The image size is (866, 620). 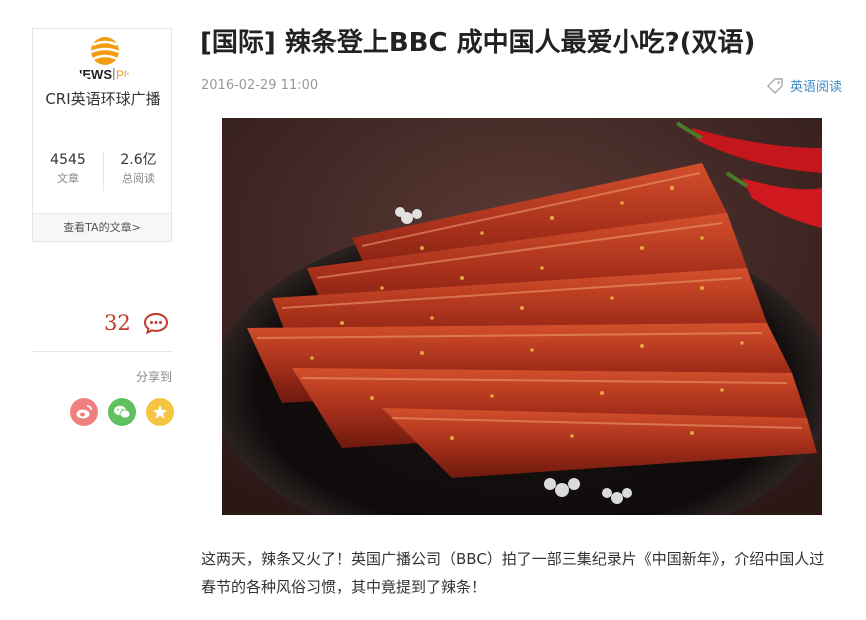 I want to click on stat-articles-label: 文章, so click(x=68, y=178).